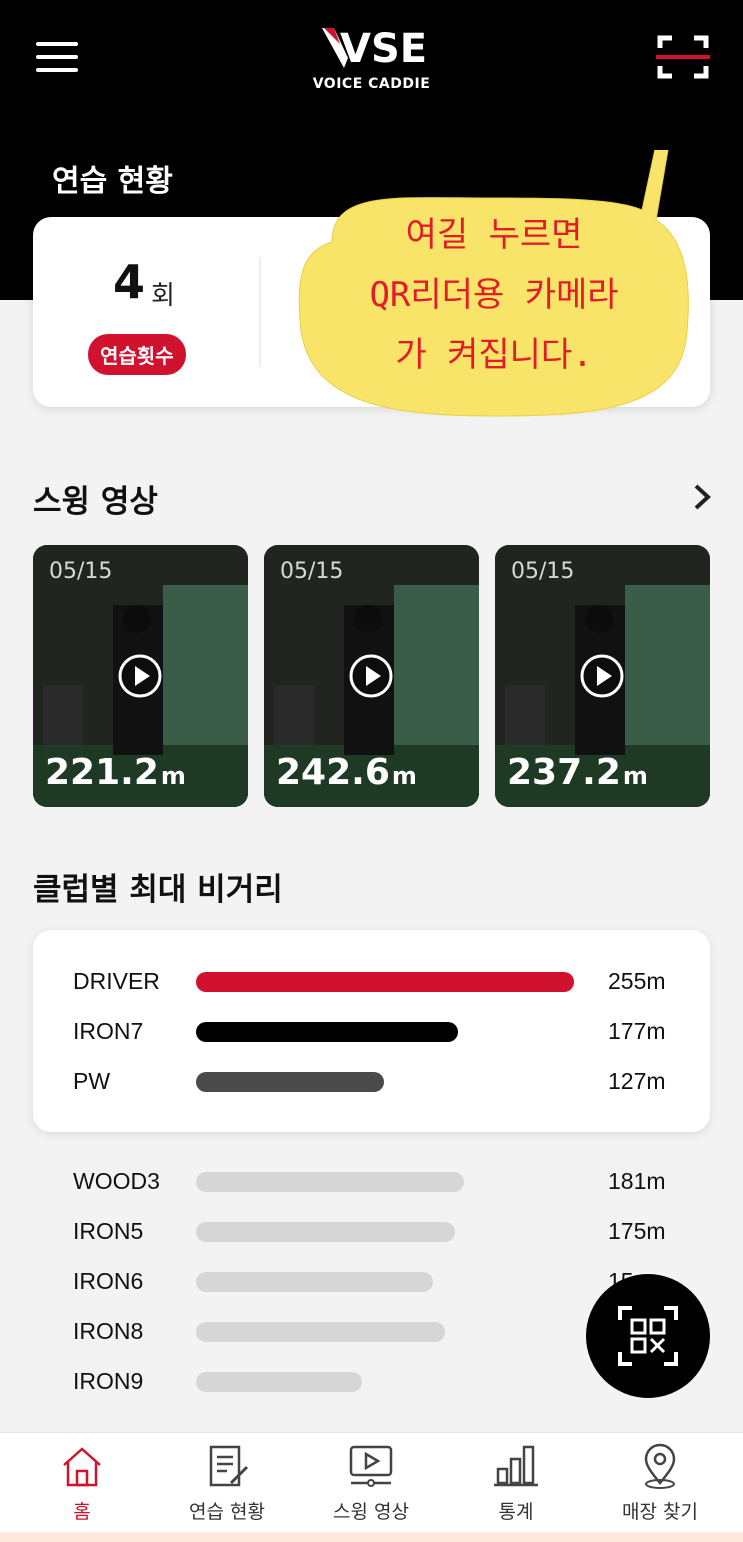  Describe the element at coordinates (333, 772) in the screenshot. I see `video-distance-value: 242.6` at that location.